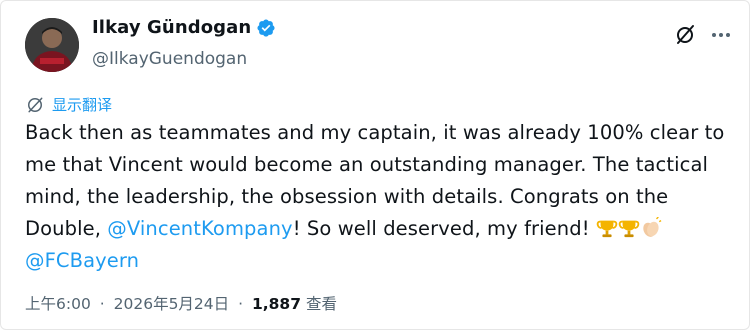  Describe the element at coordinates (721, 35) in the screenshot. I see `more-options-icon` at that location.